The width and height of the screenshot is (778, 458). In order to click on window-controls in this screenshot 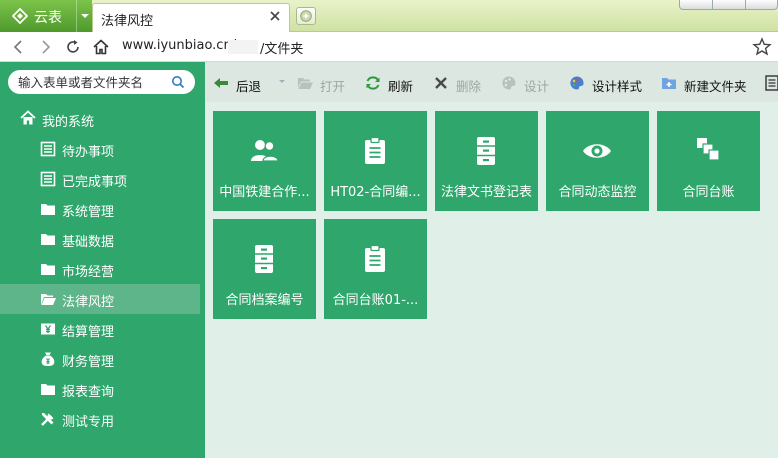, I will do `click(728, 5)`.